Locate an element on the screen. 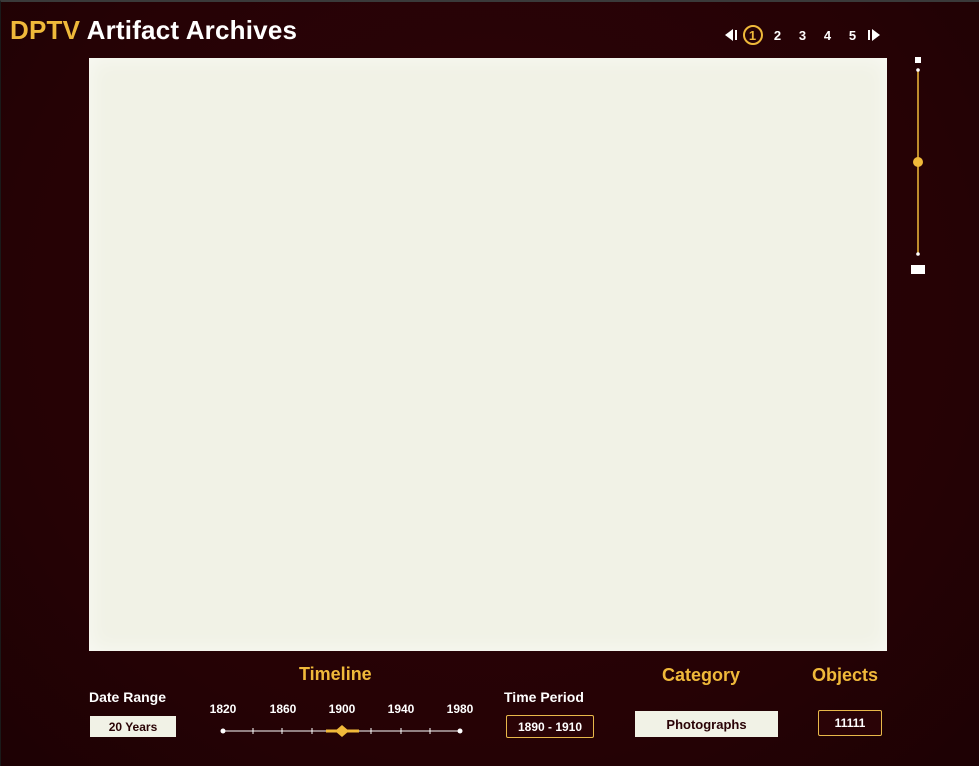 The width and height of the screenshot is (979, 766). pagination: 1 2 3 4 5 is located at coordinates (802, 35).